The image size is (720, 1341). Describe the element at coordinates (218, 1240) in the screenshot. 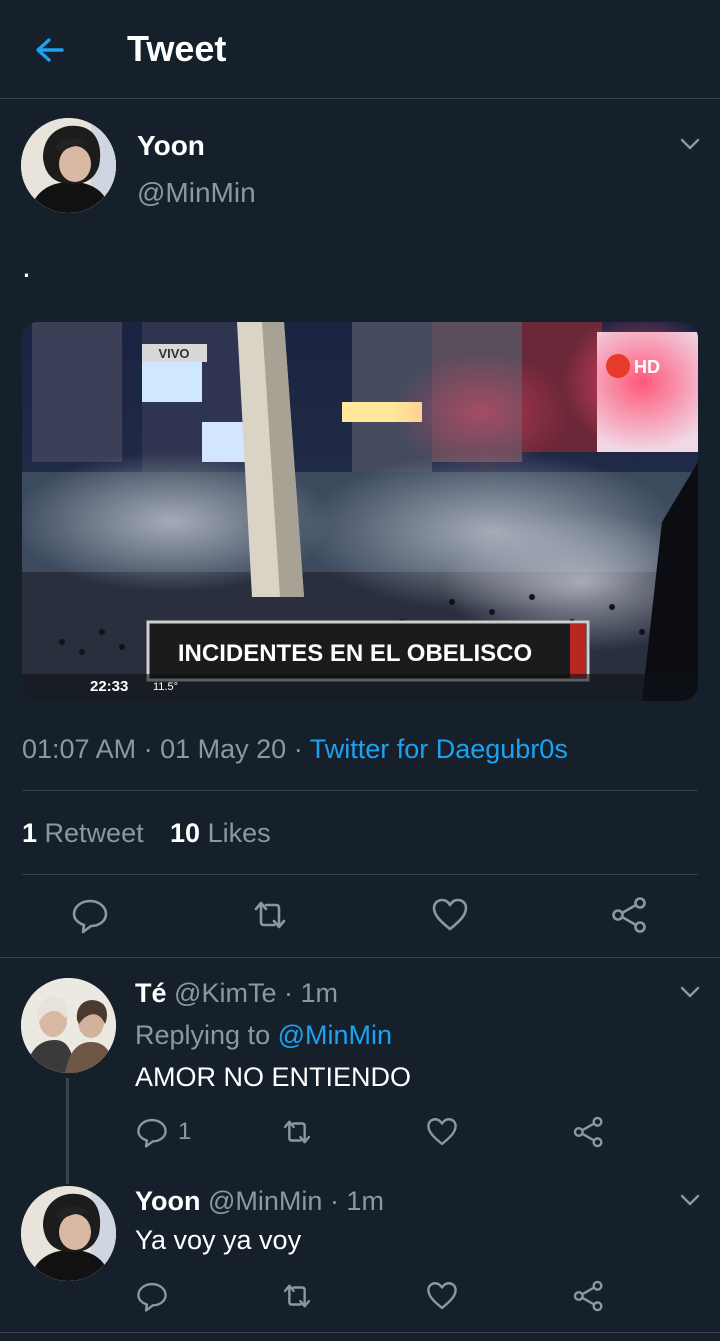

I see `reply-text: Ya voy ya voy` at that location.